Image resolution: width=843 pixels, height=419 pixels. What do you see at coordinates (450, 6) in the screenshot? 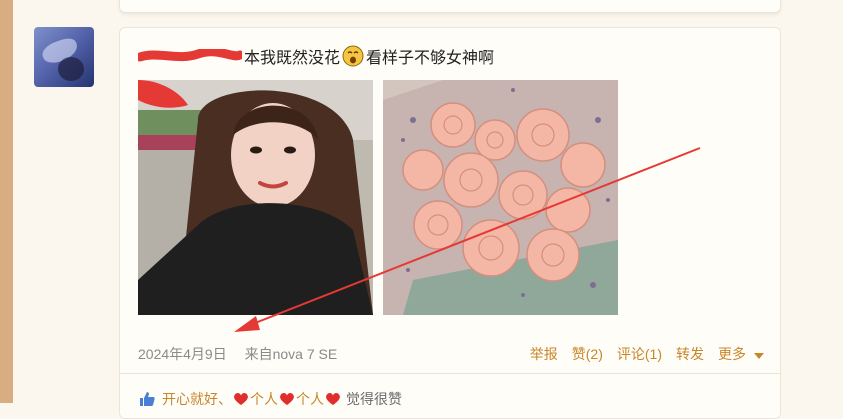
I see `previous-post-card` at bounding box center [450, 6].